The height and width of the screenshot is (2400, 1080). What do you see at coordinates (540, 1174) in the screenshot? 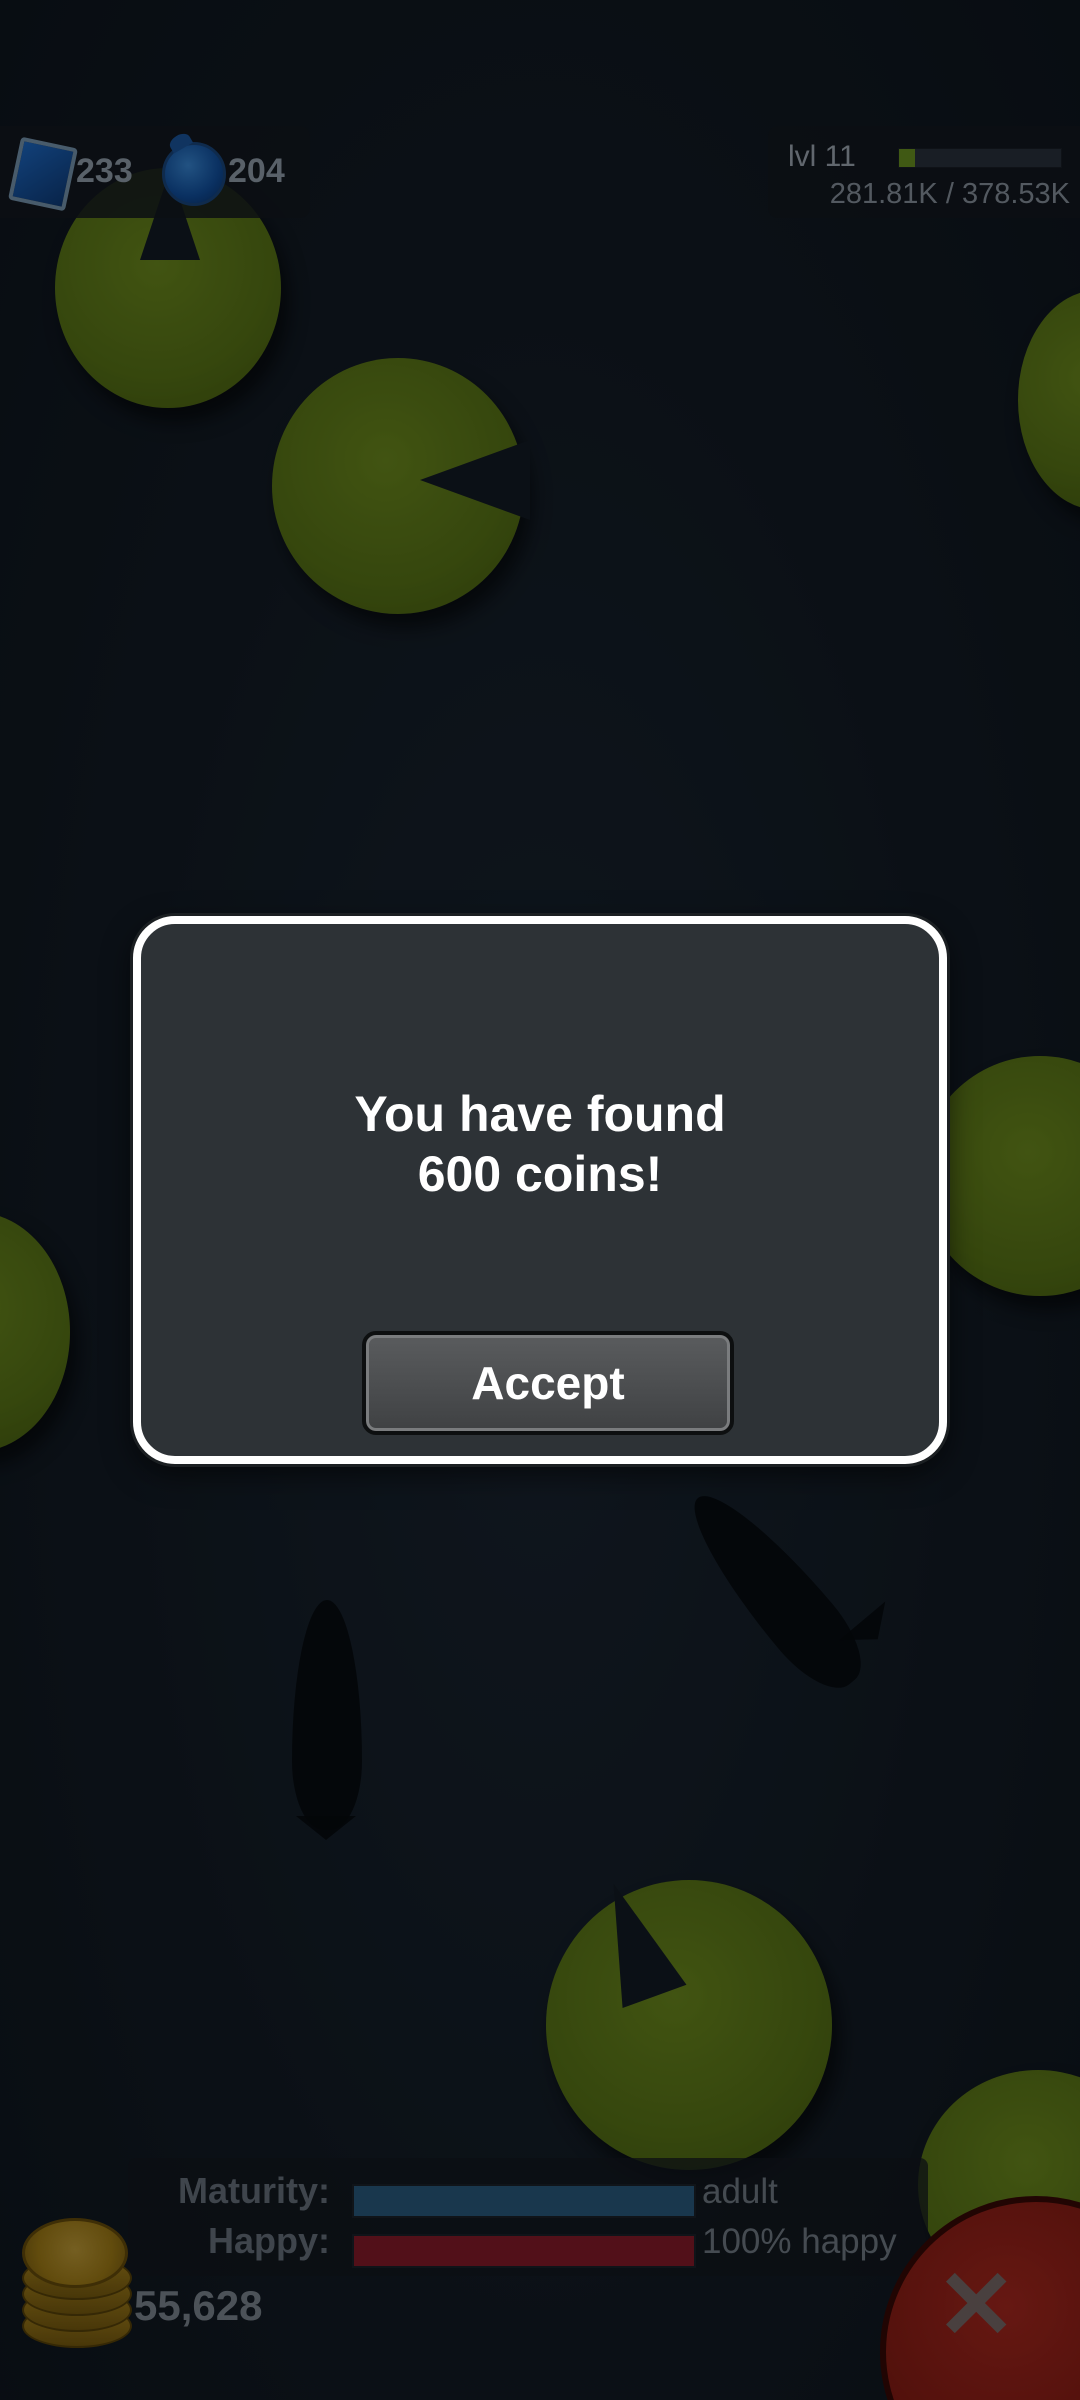
I see `dialog-message-line: 600 coins!` at bounding box center [540, 1174].